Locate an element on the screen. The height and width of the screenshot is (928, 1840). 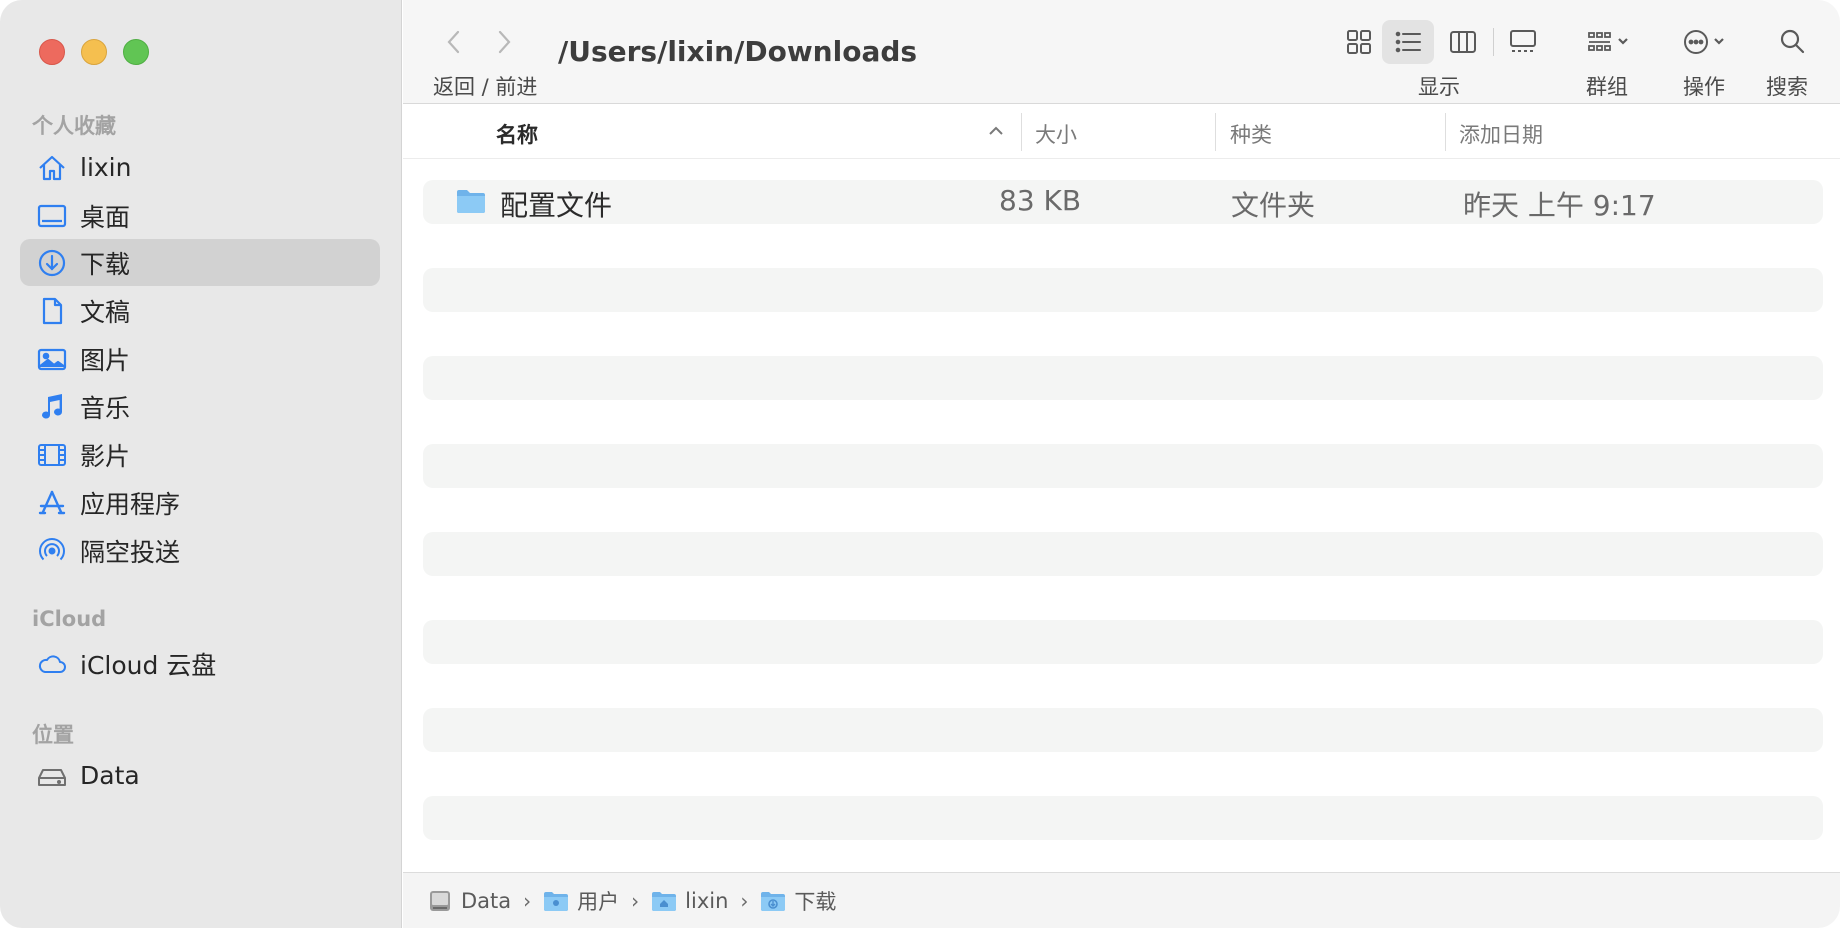
sidebar-item-label: 下载 is located at coordinates (105, 264).